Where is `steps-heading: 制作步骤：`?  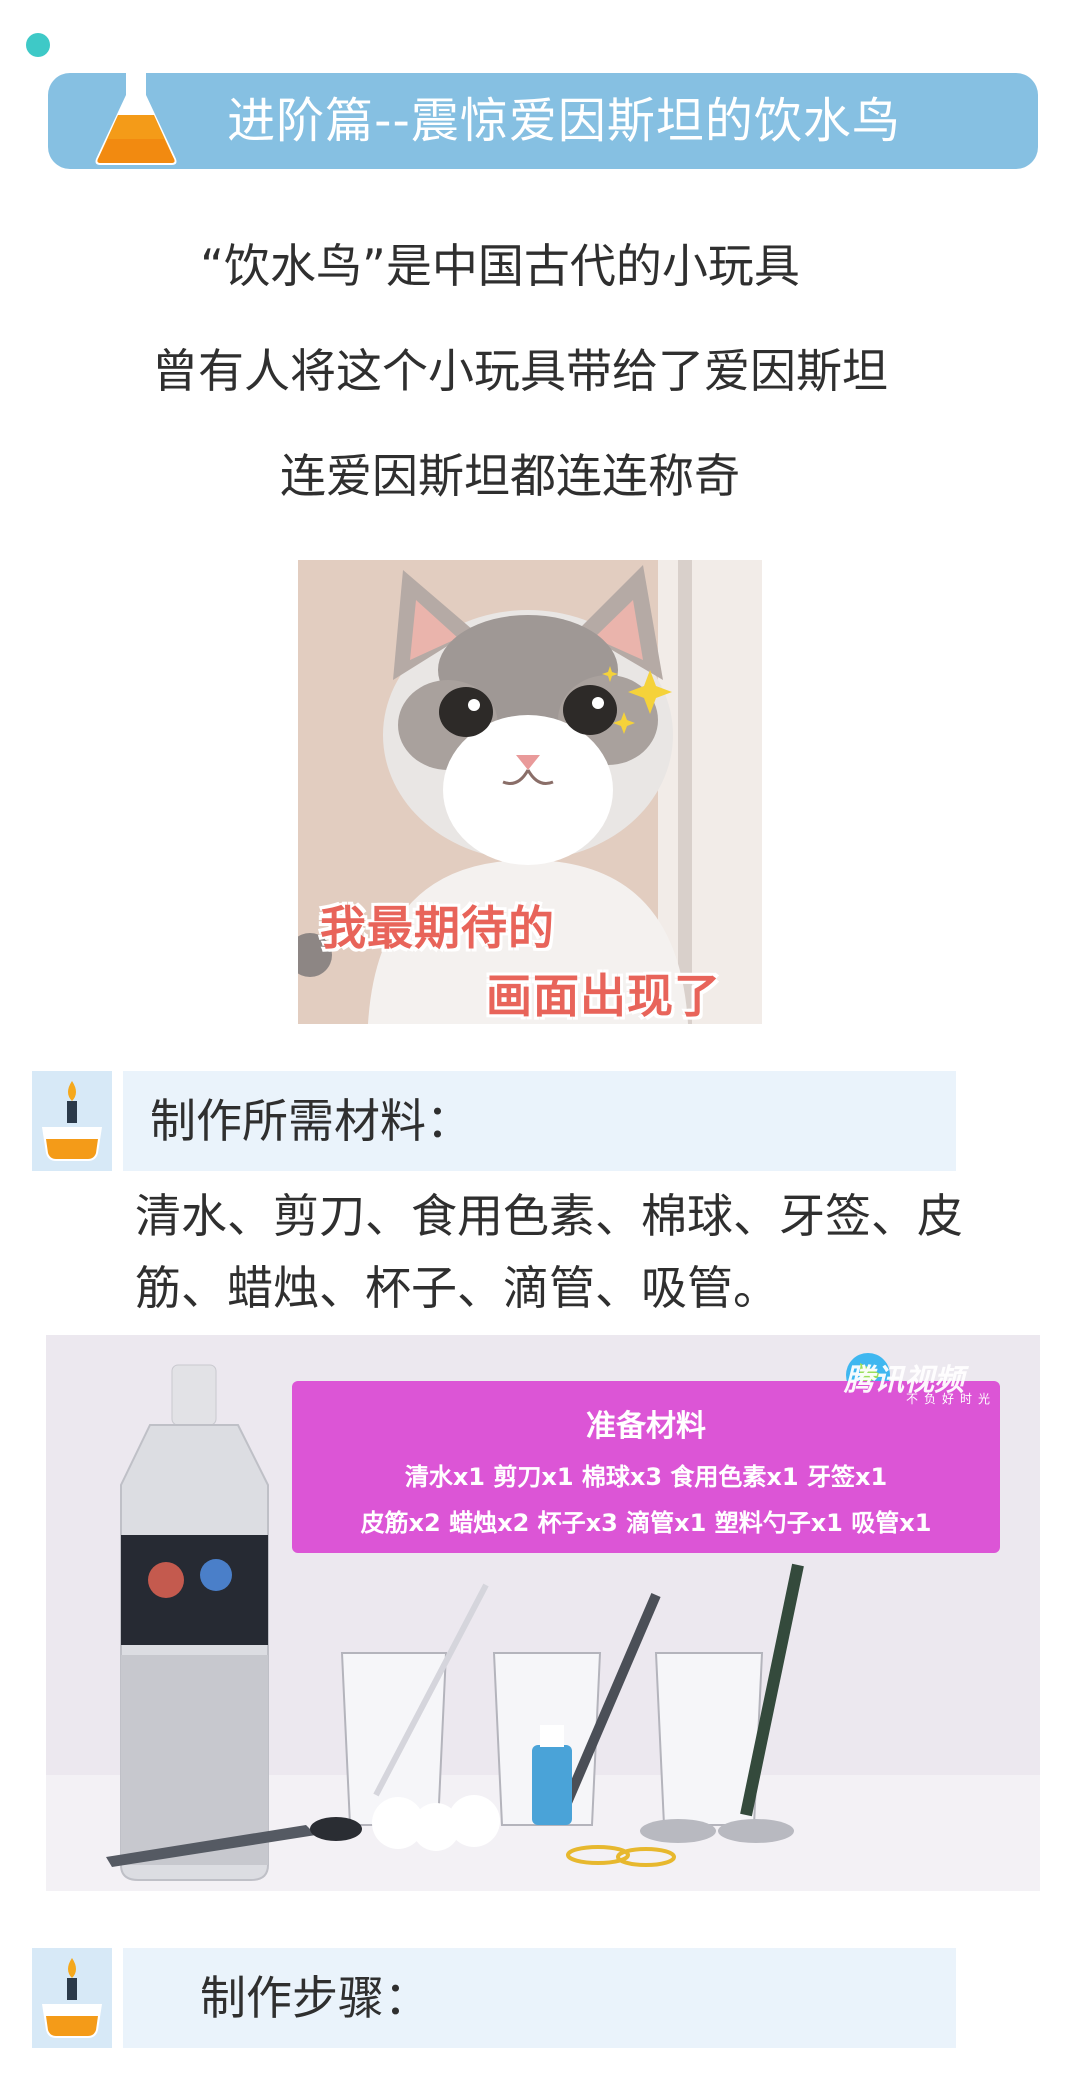 steps-heading: 制作步骤： is located at coordinates (315, 1998).